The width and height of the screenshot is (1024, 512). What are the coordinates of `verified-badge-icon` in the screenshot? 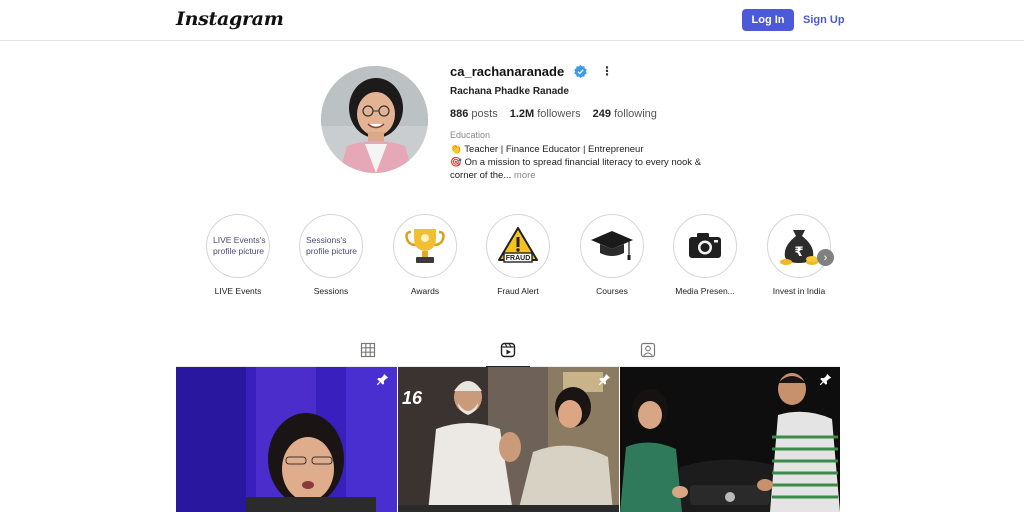 It's located at (580, 71).